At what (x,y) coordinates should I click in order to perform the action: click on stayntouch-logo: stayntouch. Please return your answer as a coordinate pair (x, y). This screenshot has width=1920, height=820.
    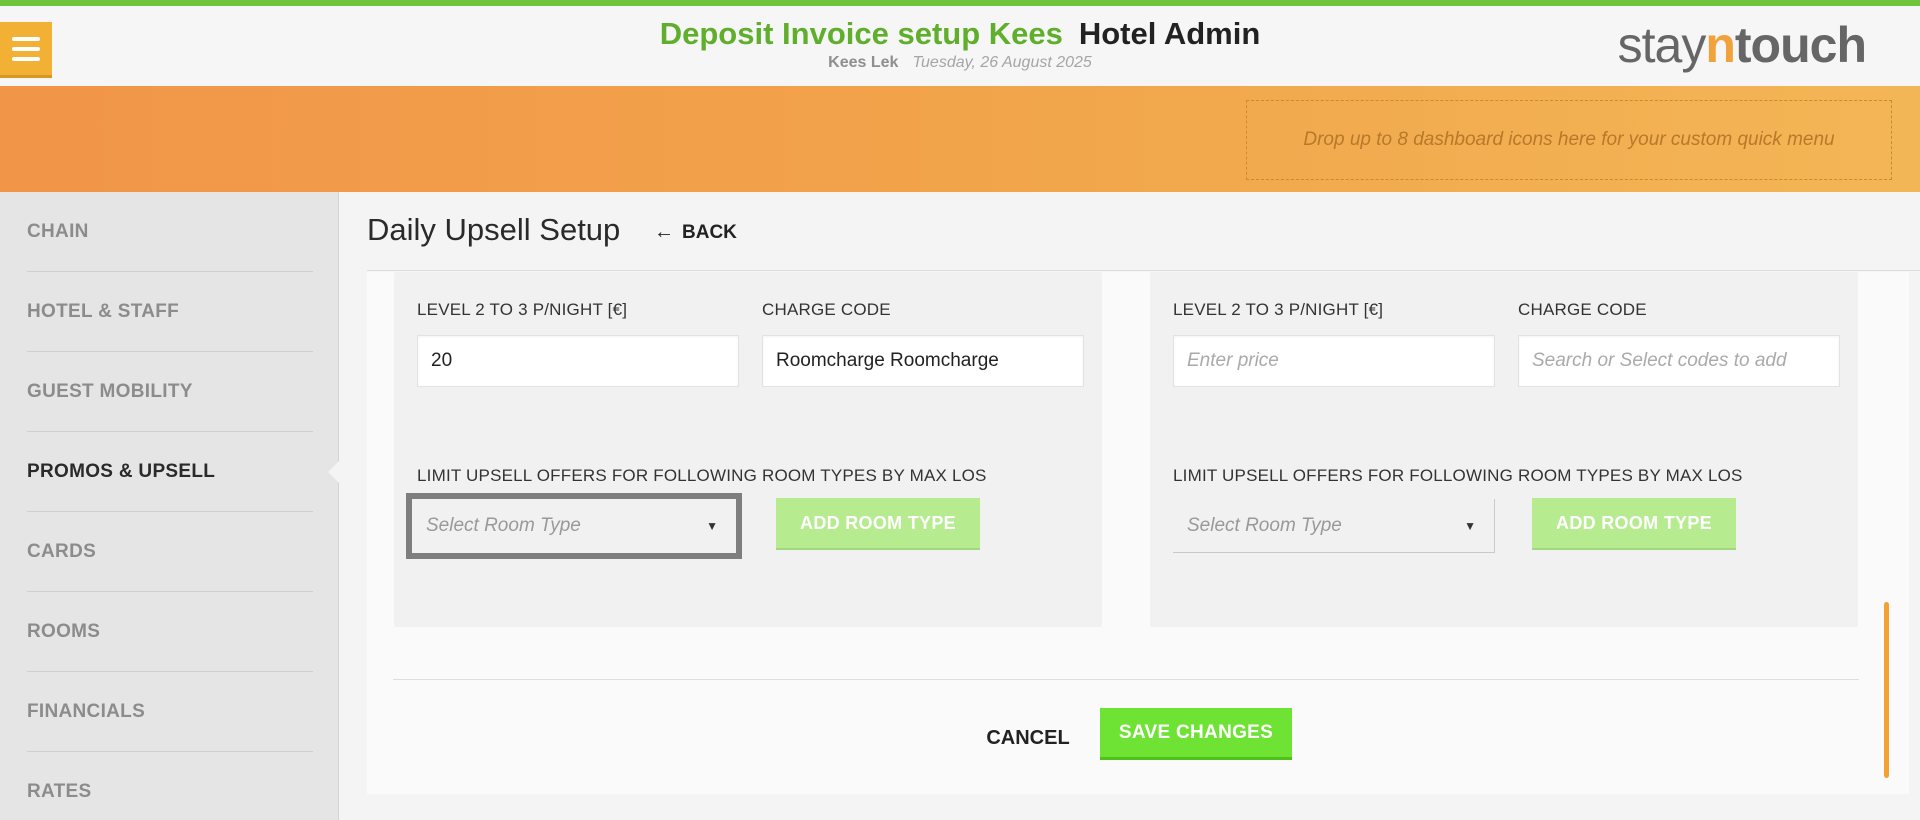
    Looking at the image, I should click on (1742, 45).